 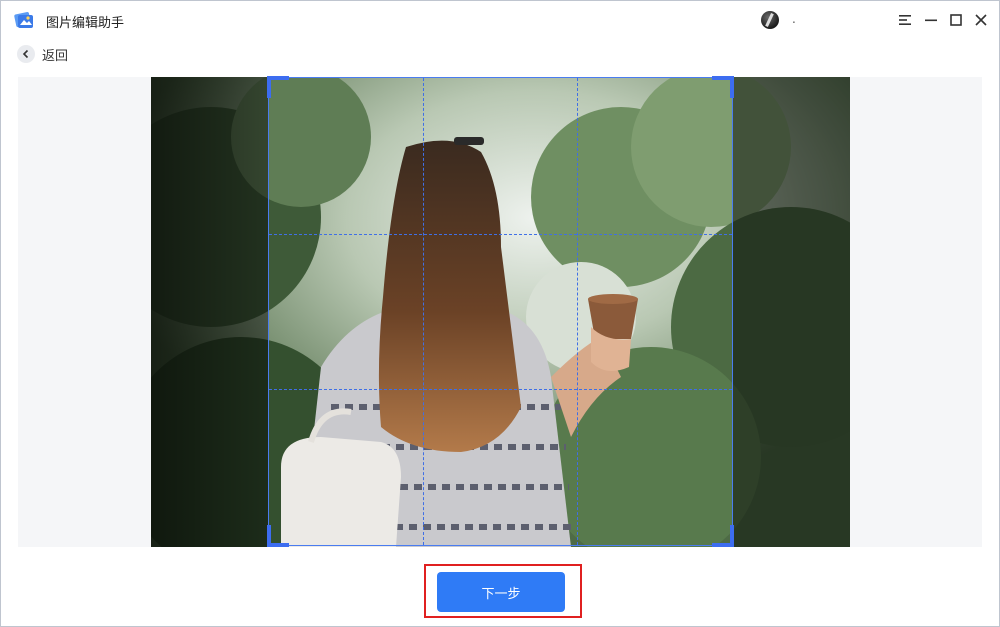 What do you see at coordinates (500, 20) in the screenshot?
I see `title-bar: 图片编辑助手 .` at bounding box center [500, 20].